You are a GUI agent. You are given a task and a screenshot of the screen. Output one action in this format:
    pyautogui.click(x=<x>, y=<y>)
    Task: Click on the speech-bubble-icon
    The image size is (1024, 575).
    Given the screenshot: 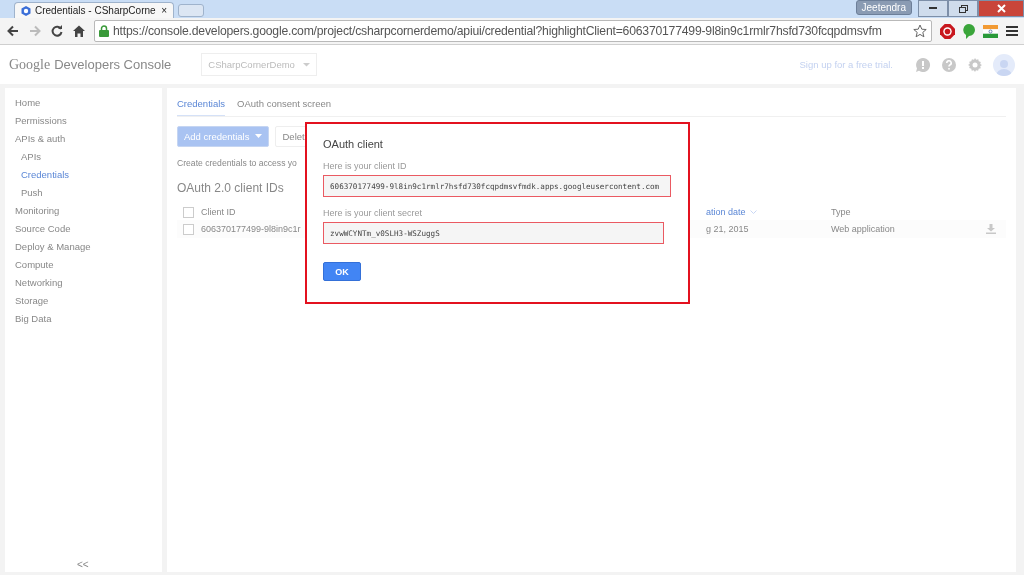 What is the action you would take?
    pyautogui.click(x=969, y=31)
    